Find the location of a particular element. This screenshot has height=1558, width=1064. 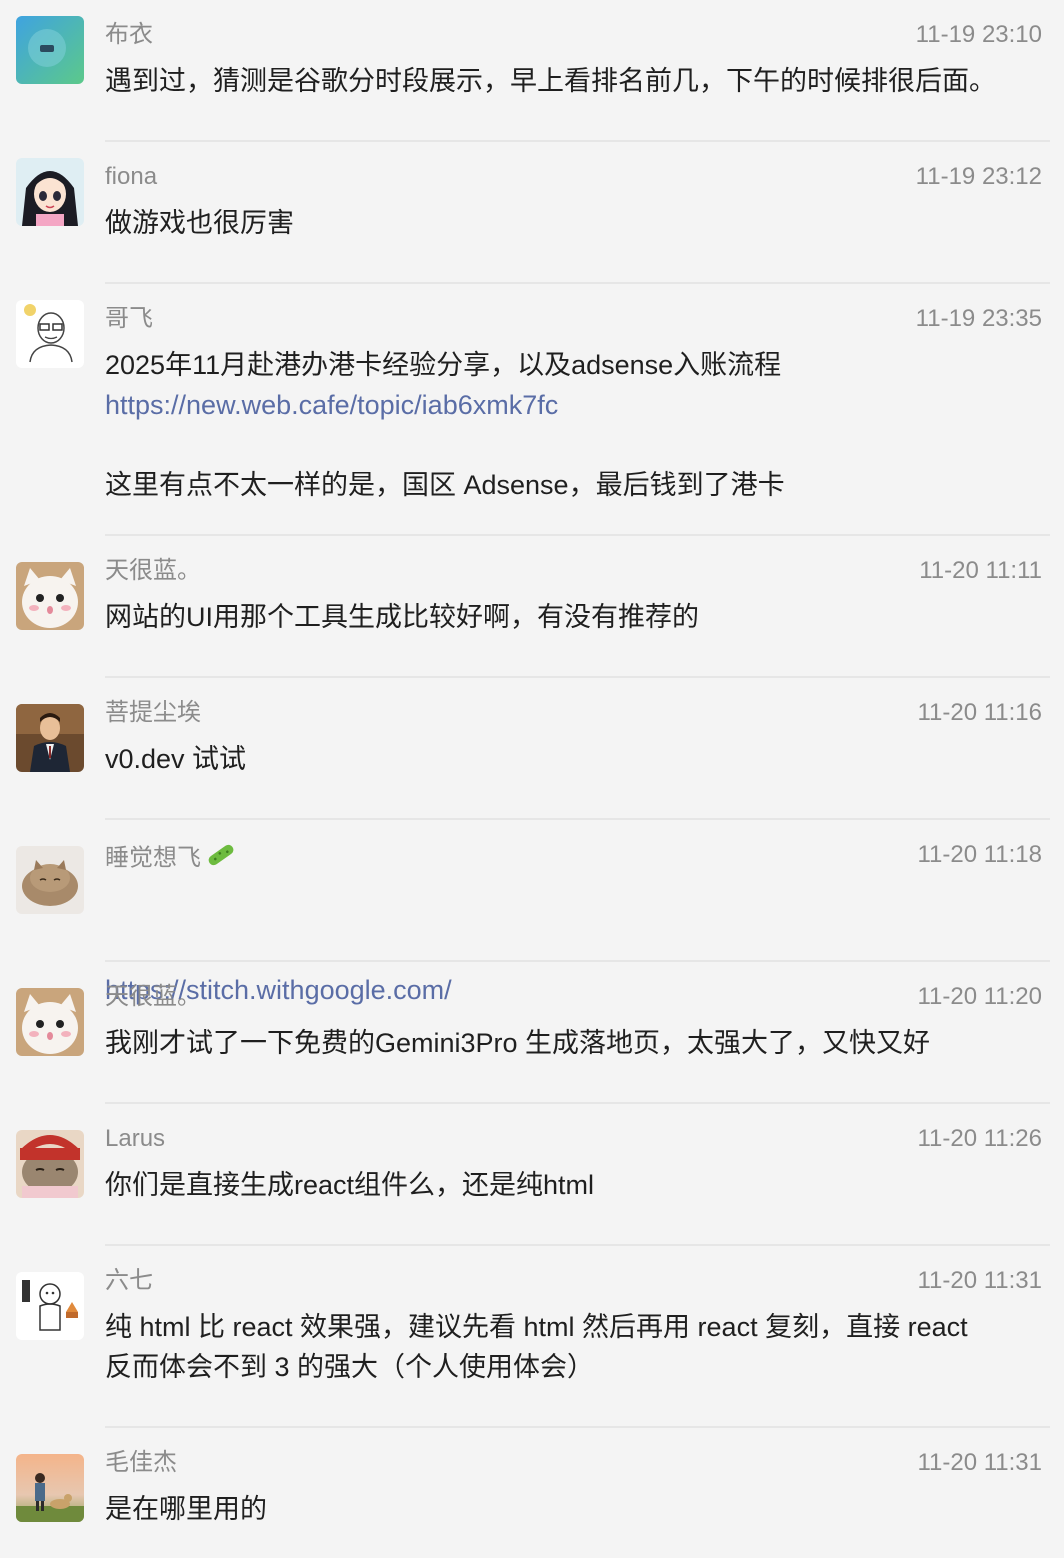

message-text: 2025年11月赴港办港卡经验分享，以及adsense入账流程 is located at coordinates (443, 365).